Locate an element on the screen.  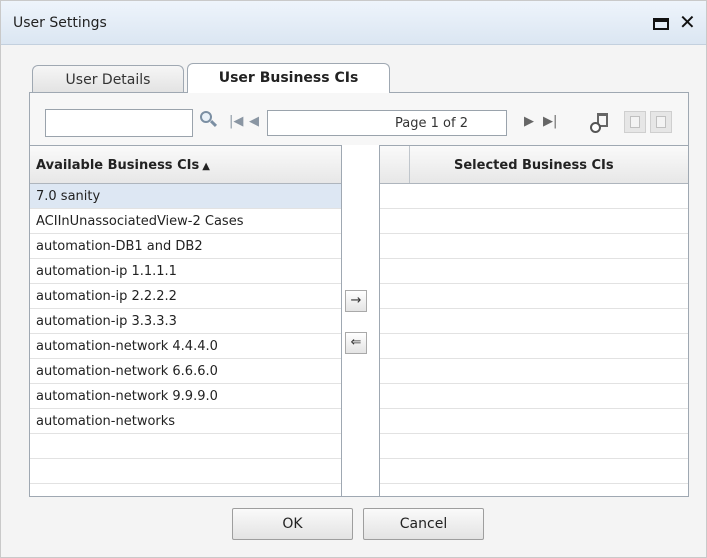
ok-button: OK is located at coordinates (292, 524).